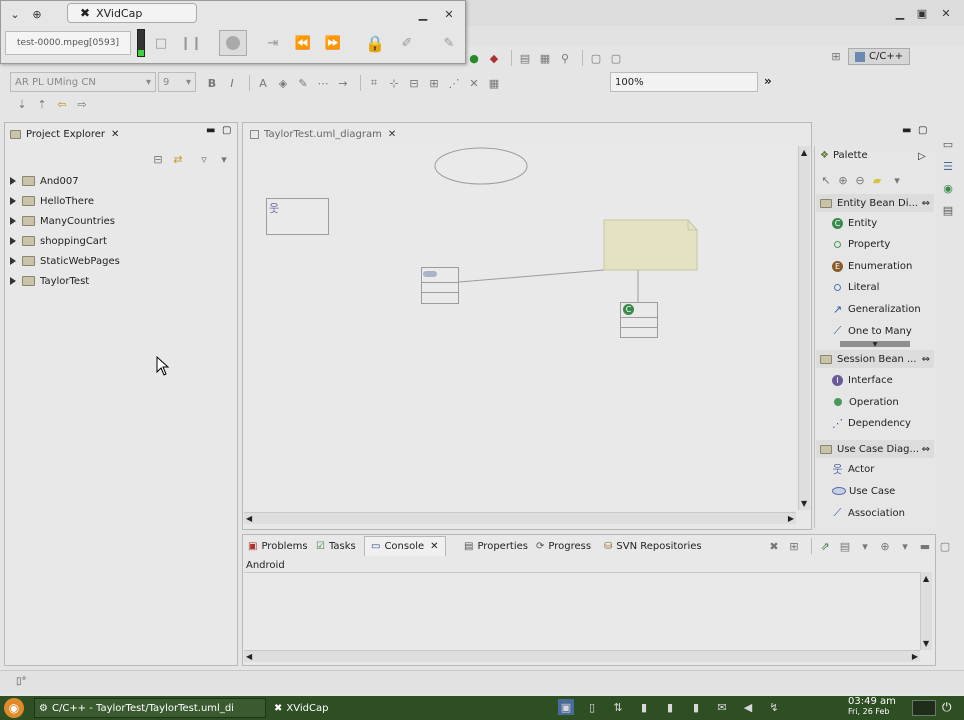 Image resolution: width=964 pixels, height=720 pixels. What do you see at coordinates (853, 469) in the screenshot?
I see `palette-item-actor: 웃 Actor` at bounding box center [853, 469].